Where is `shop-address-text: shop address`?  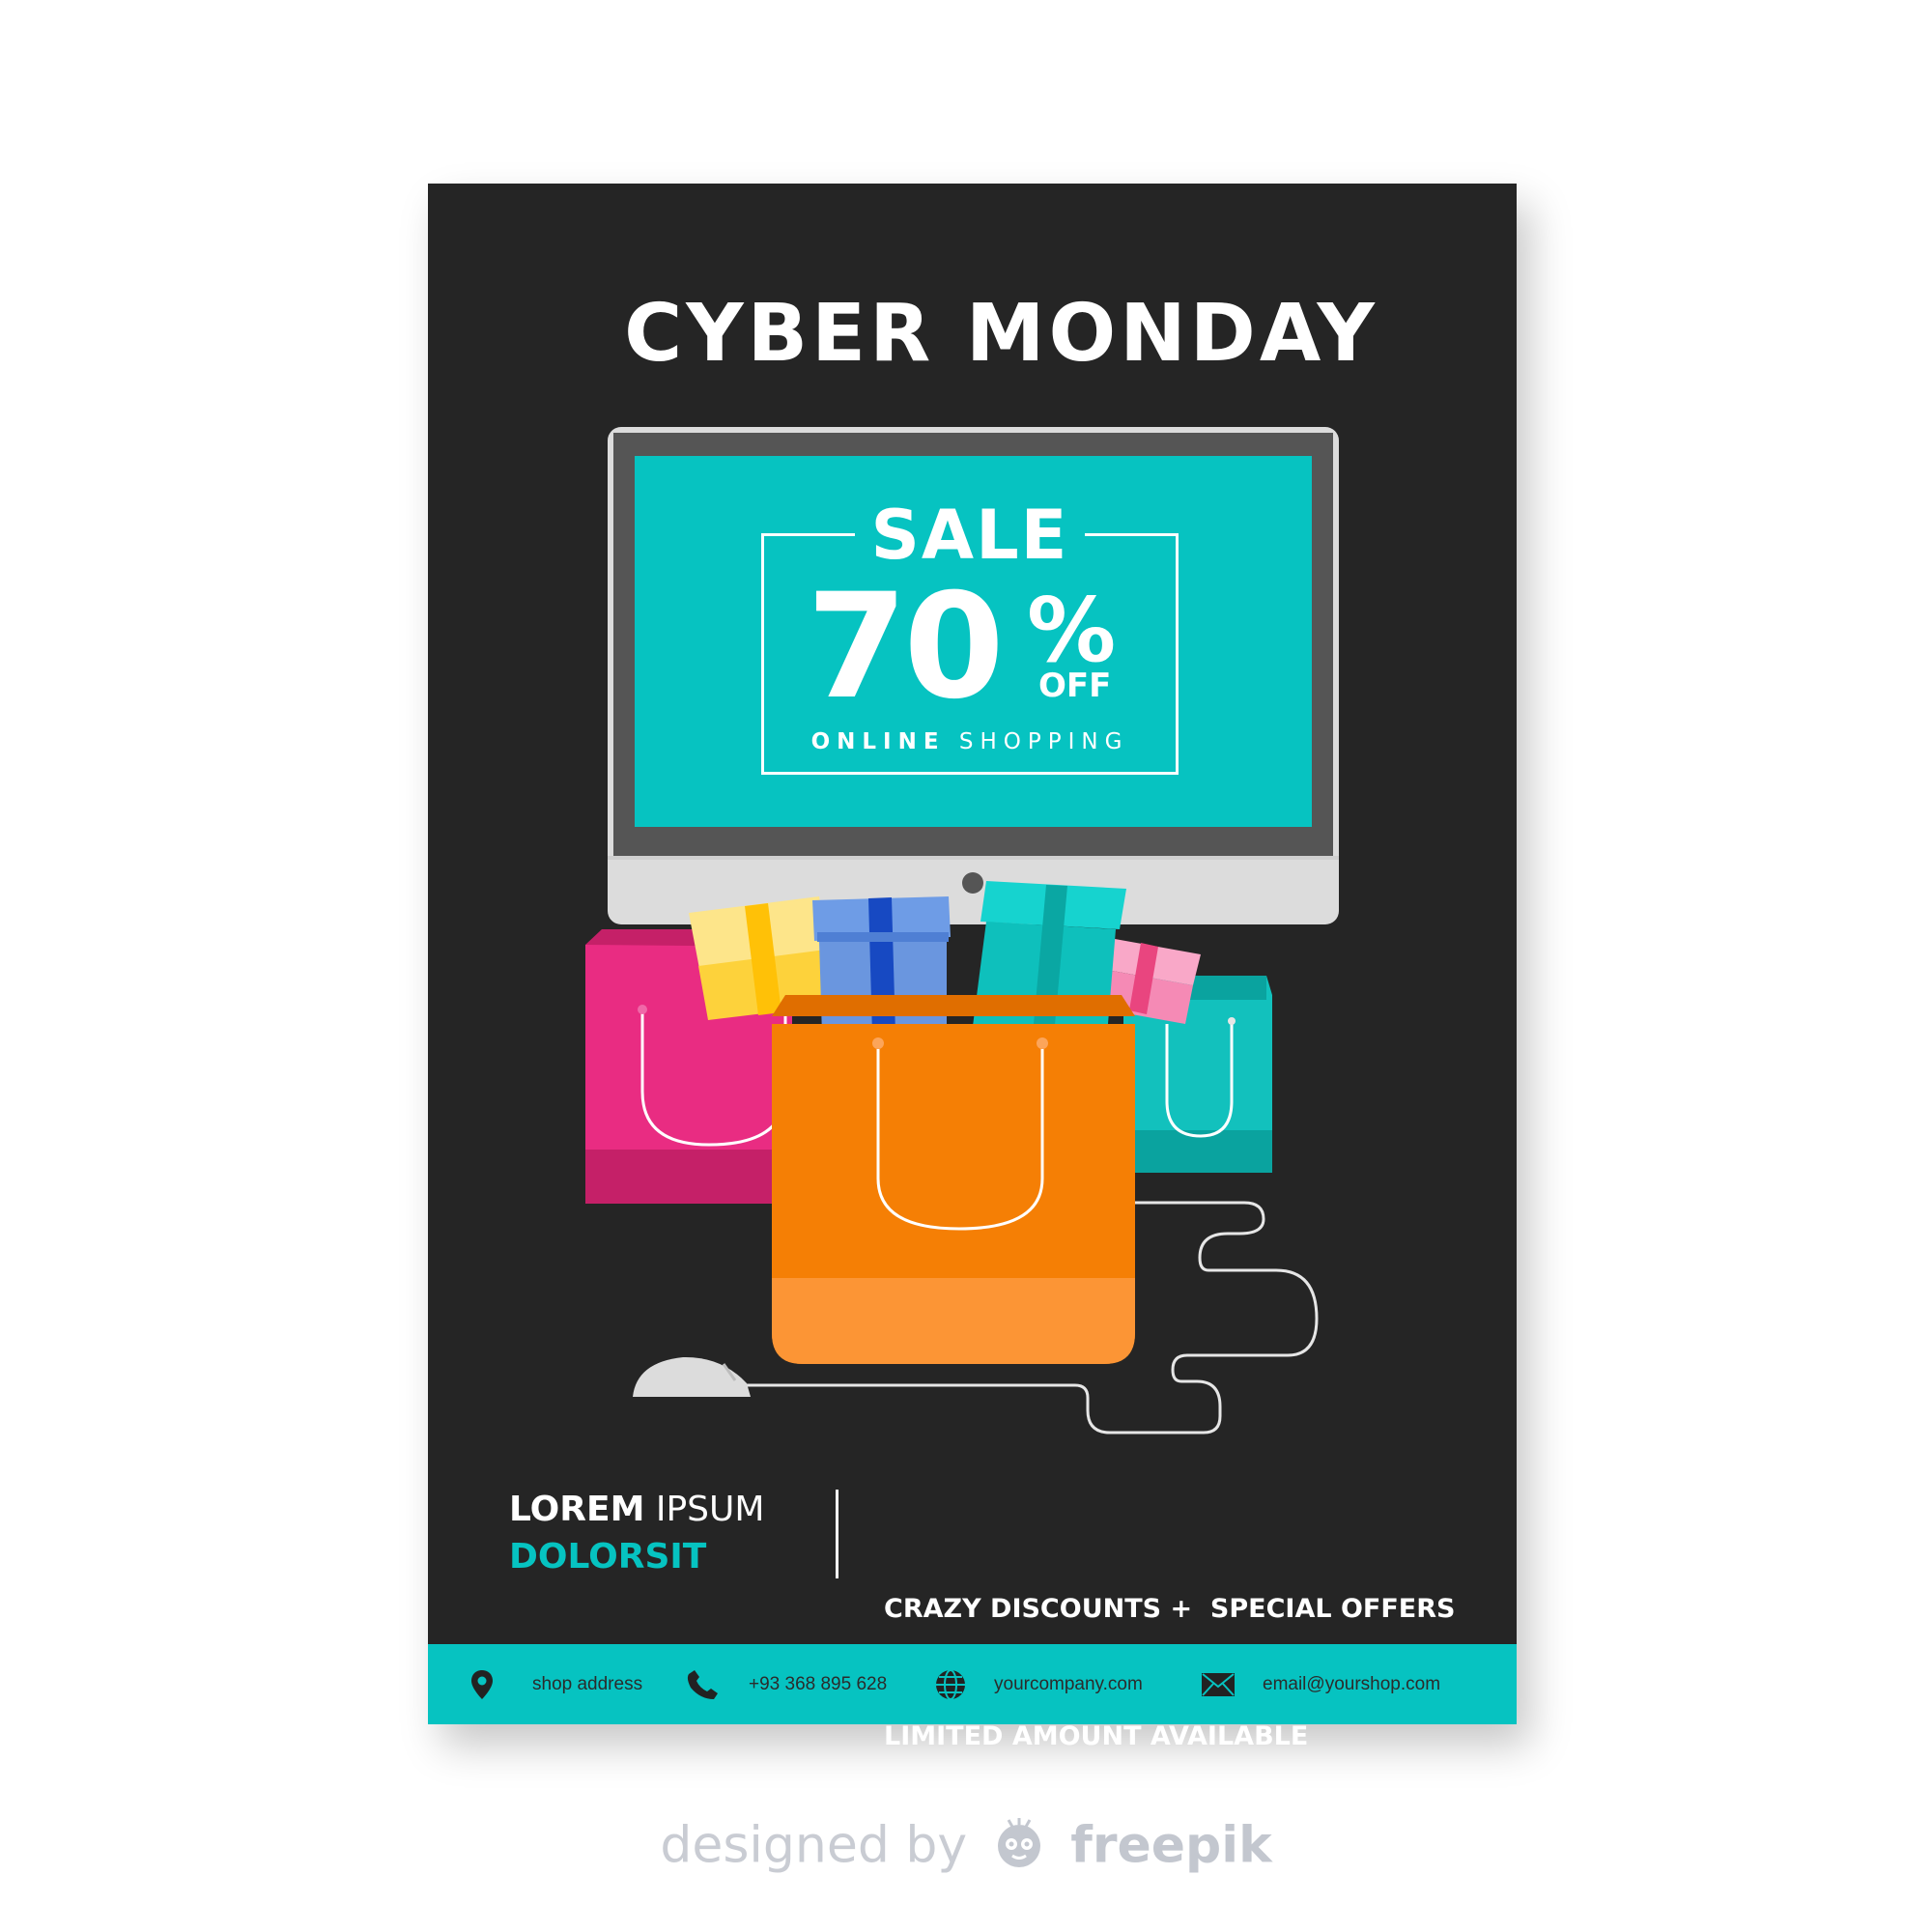
shop-address-text: shop address is located at coordinates (587, 1683).